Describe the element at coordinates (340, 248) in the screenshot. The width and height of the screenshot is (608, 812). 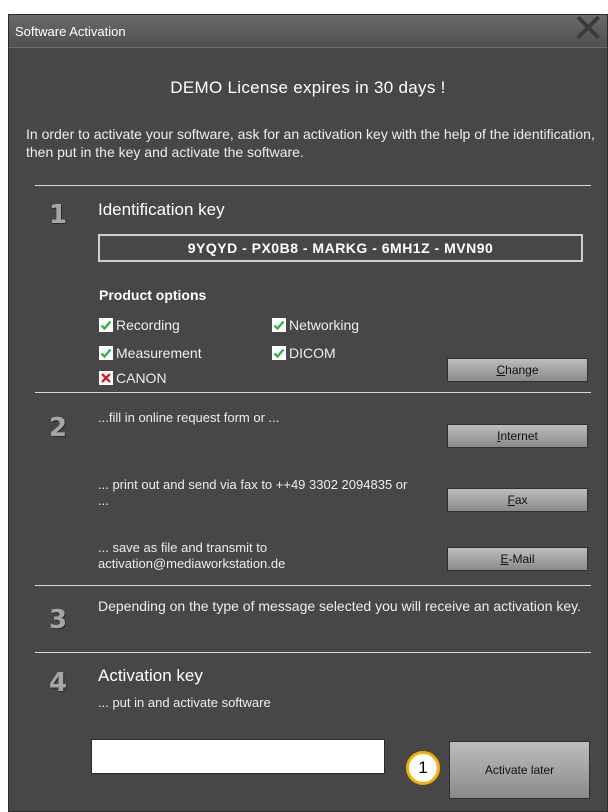
I see `identification-key-field: 9YQYD - PX0B8 - MARKG - 6MH1Z - MVN90` at that location.